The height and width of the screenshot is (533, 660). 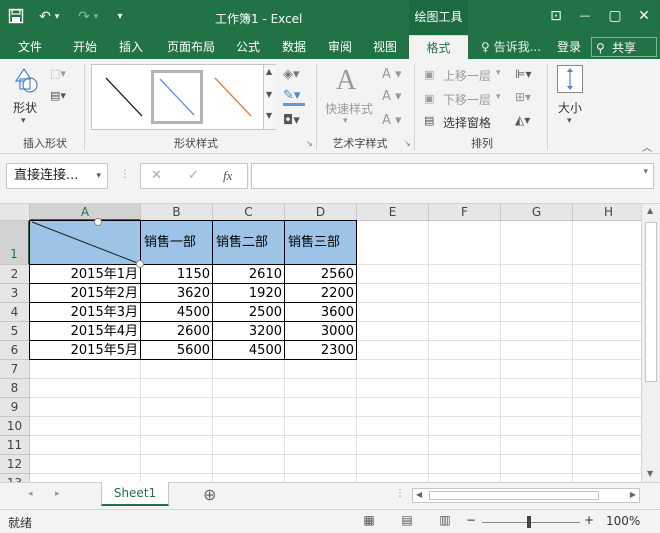 What do you see at coordinates (249, 243) in the screenshot?
I see `table-header-cell: 销售二部` at bounding box center [249, 243].